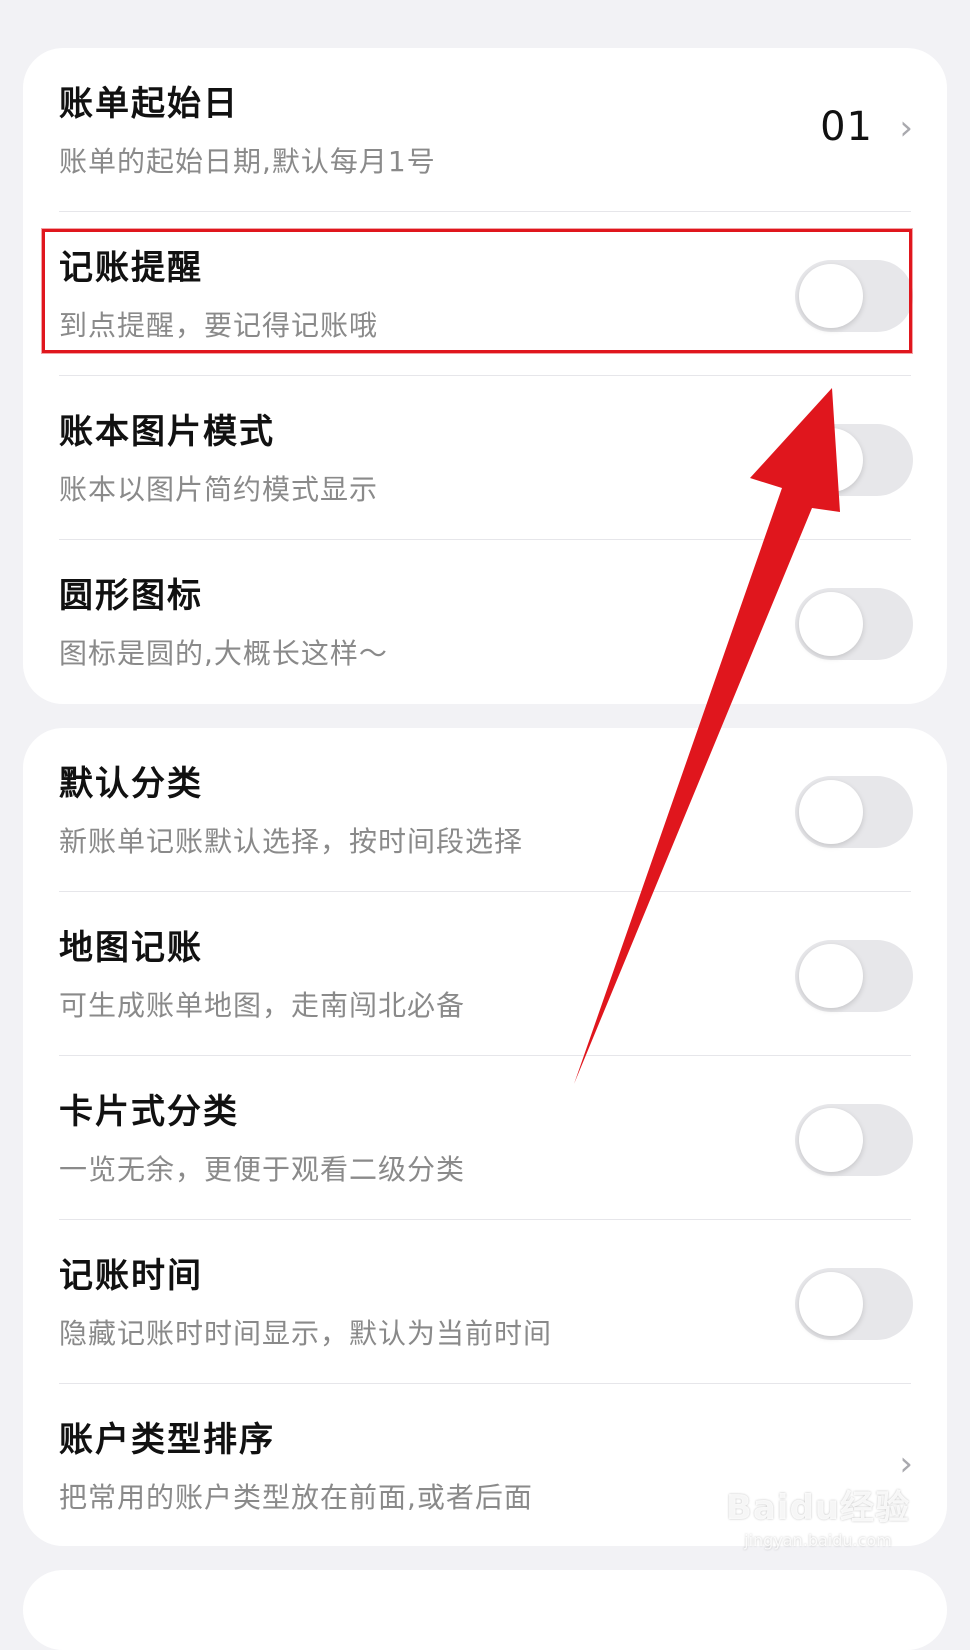 This screenshot has width=970, height=1650. I want to click on default-category-toggle, so click(854, 812).